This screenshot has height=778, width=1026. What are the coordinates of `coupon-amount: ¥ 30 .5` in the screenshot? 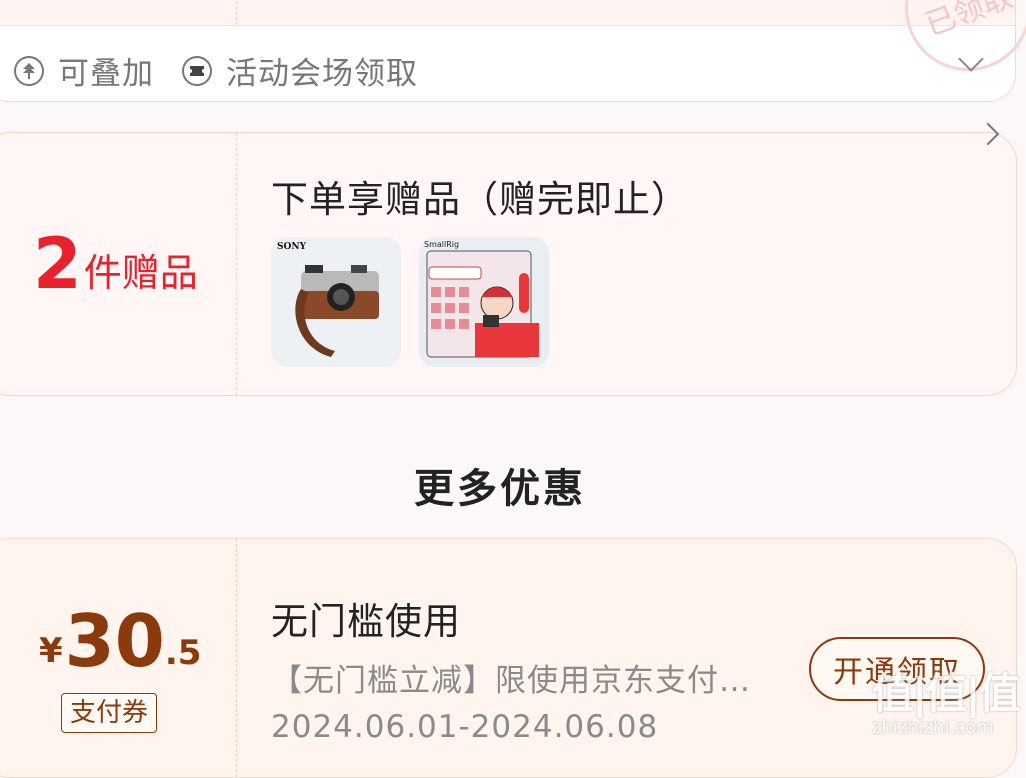 It's located at (120, 641).